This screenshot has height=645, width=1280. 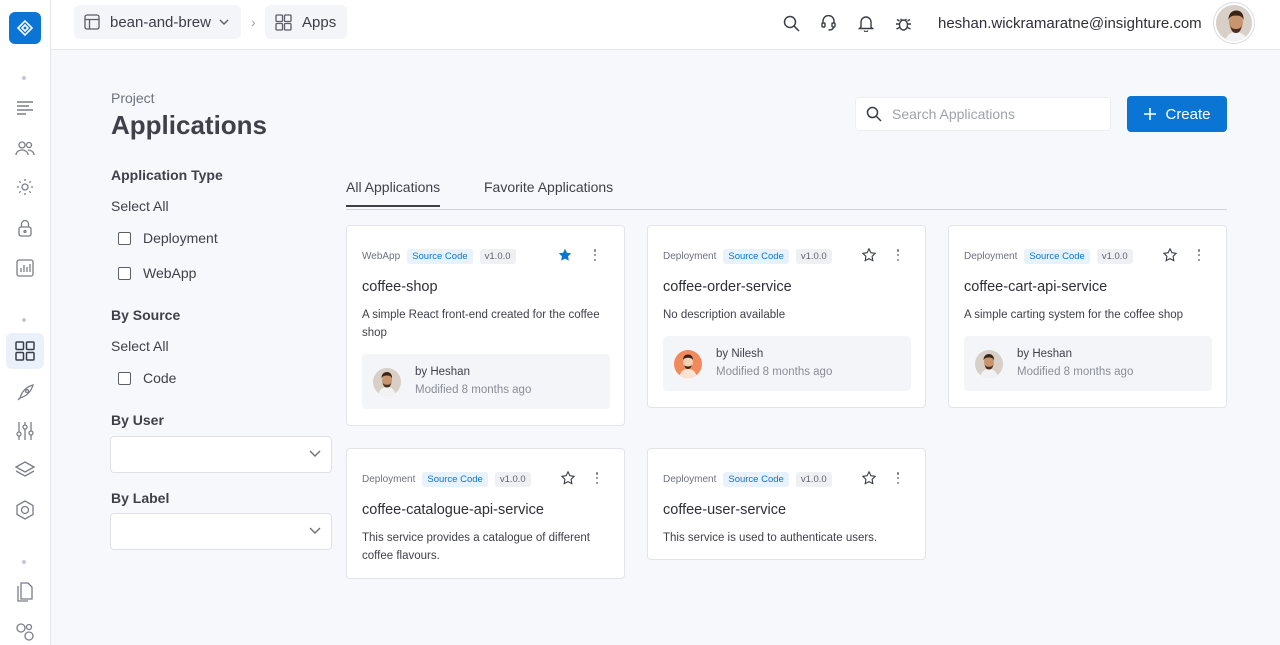 What do you see at coordinates (25, 510) in the screenshot?
I see `hexagon-shield-icon` at bounding box center [25, 510].